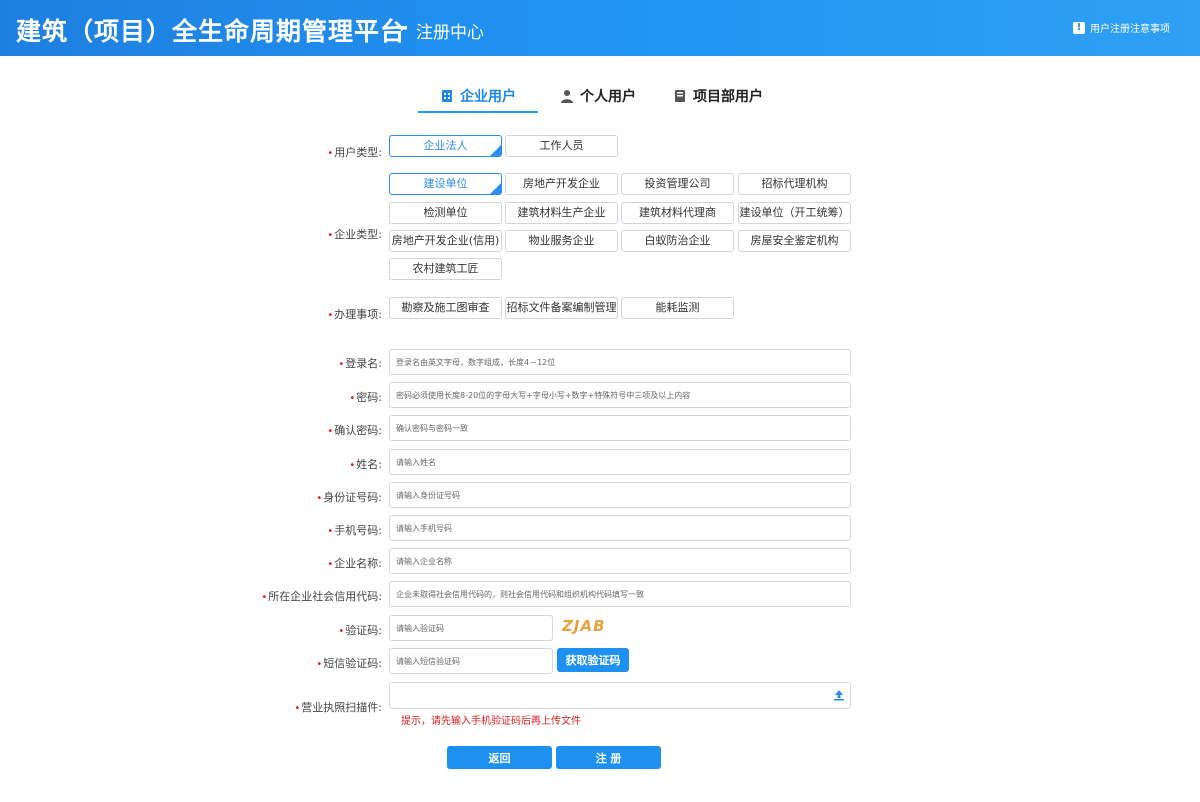  Describe the element at coordinates (445, 269) in the screenshot. I see `enterprise-type-option: 农村建筑工匠` at that location.